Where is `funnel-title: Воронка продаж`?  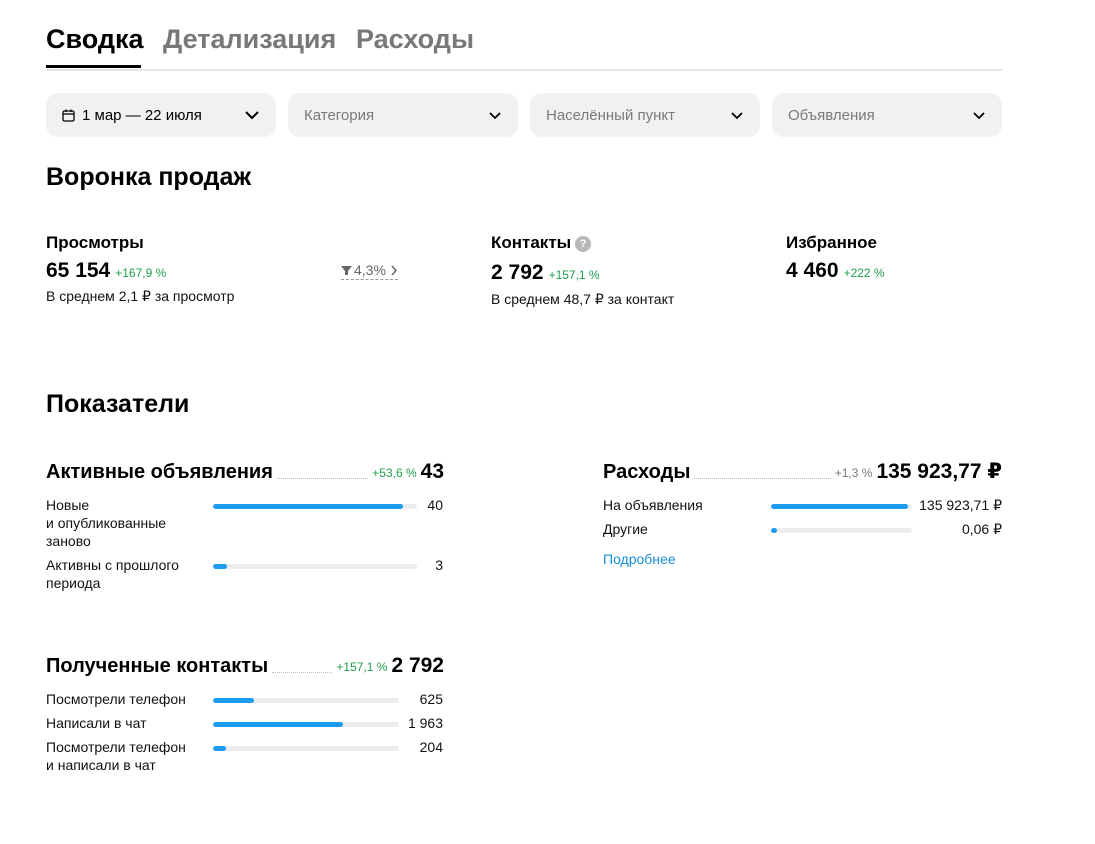
funnel-title: Воронка продаж is located at coordinates (149, 177).